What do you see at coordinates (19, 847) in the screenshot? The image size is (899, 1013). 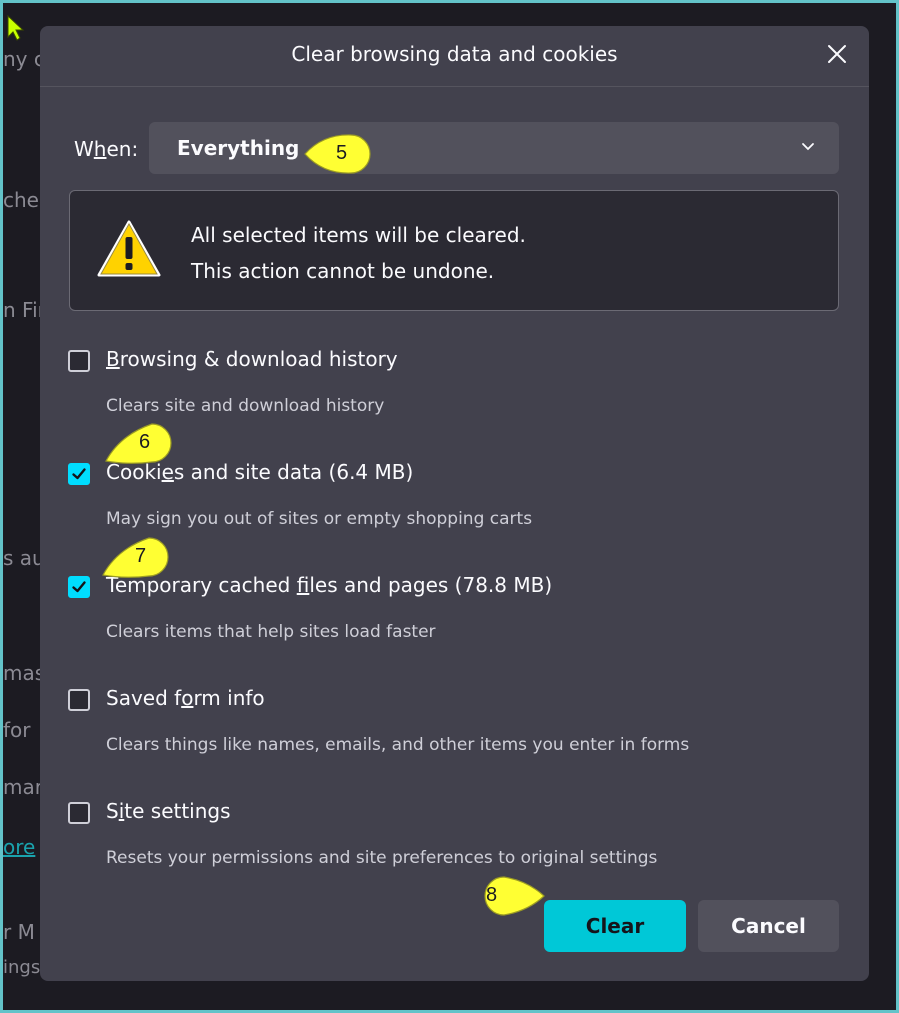 I see `background-link: ore` at bounding box center [19, 847].